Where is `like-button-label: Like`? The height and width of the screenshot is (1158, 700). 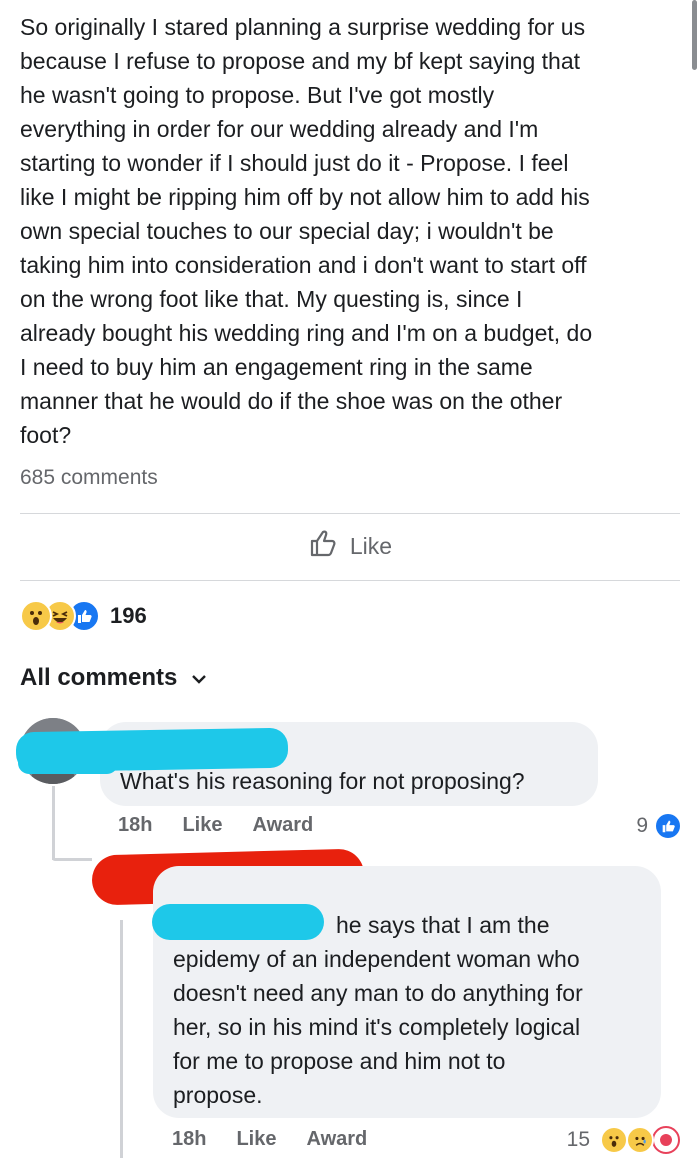
like-button-label: Like is located at coordinates (371, 545).